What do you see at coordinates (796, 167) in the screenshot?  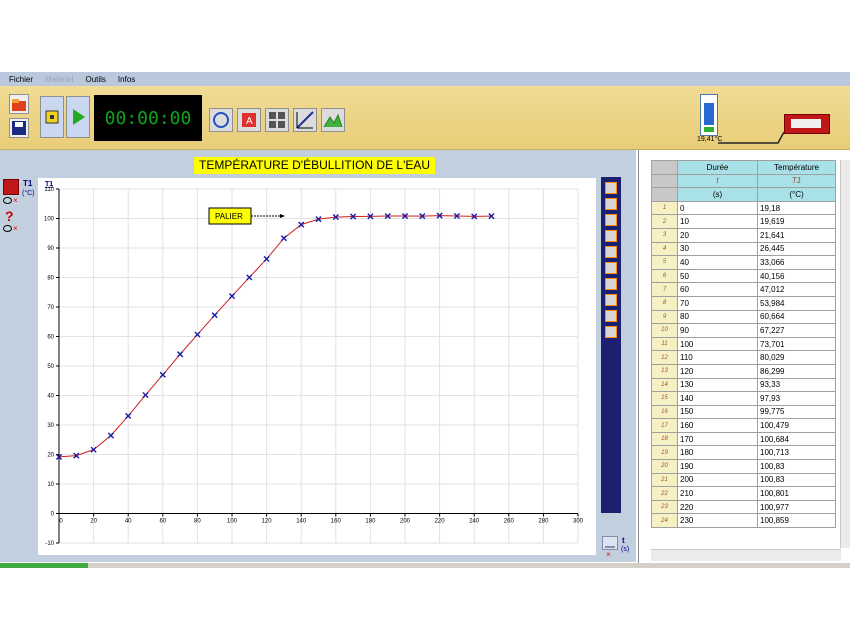 I see `column-header-temperature: Température` at bounding box center [796, 167].